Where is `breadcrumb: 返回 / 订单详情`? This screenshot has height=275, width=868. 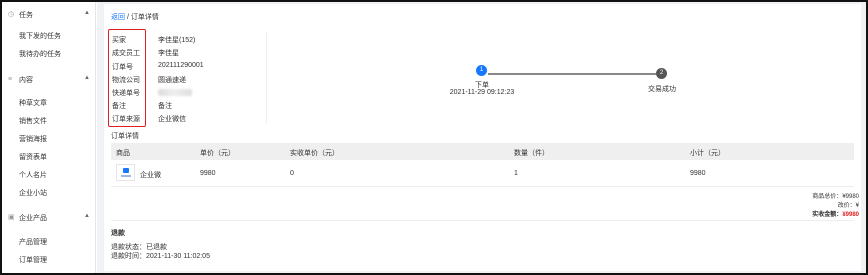
breadcrumb: 返回 / 订单详情 is located at coordinates (135, 17).